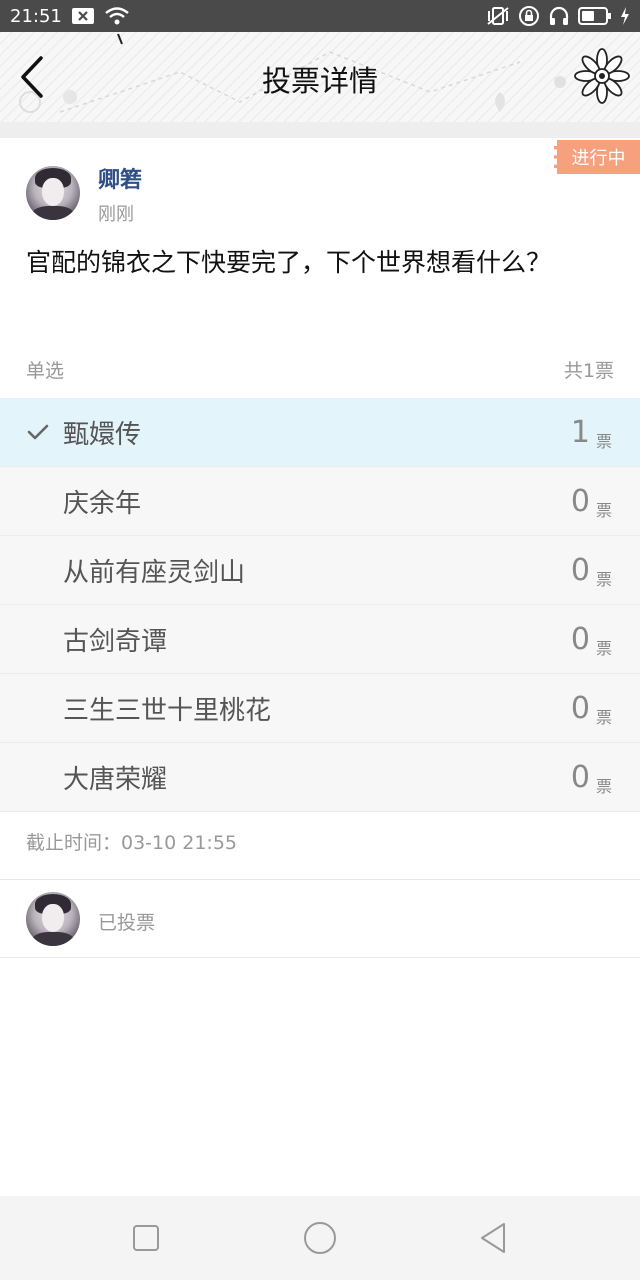 This screenshot has height=1280, width=640. What do you see at coordinates (320, 371) in the screenshot?
I see `vote-meta: 单选 共1票` at bounding box center [320, 371].